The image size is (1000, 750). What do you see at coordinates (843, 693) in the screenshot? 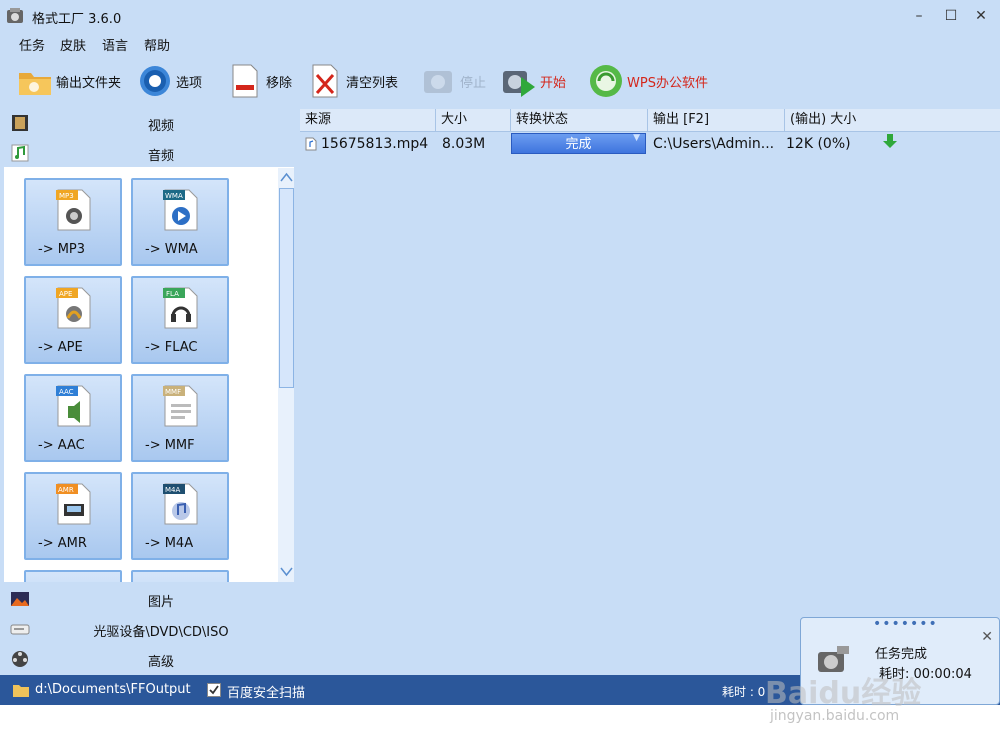
I see `baidu-watermark: Baidu经验` at bounding box center [843, 693].